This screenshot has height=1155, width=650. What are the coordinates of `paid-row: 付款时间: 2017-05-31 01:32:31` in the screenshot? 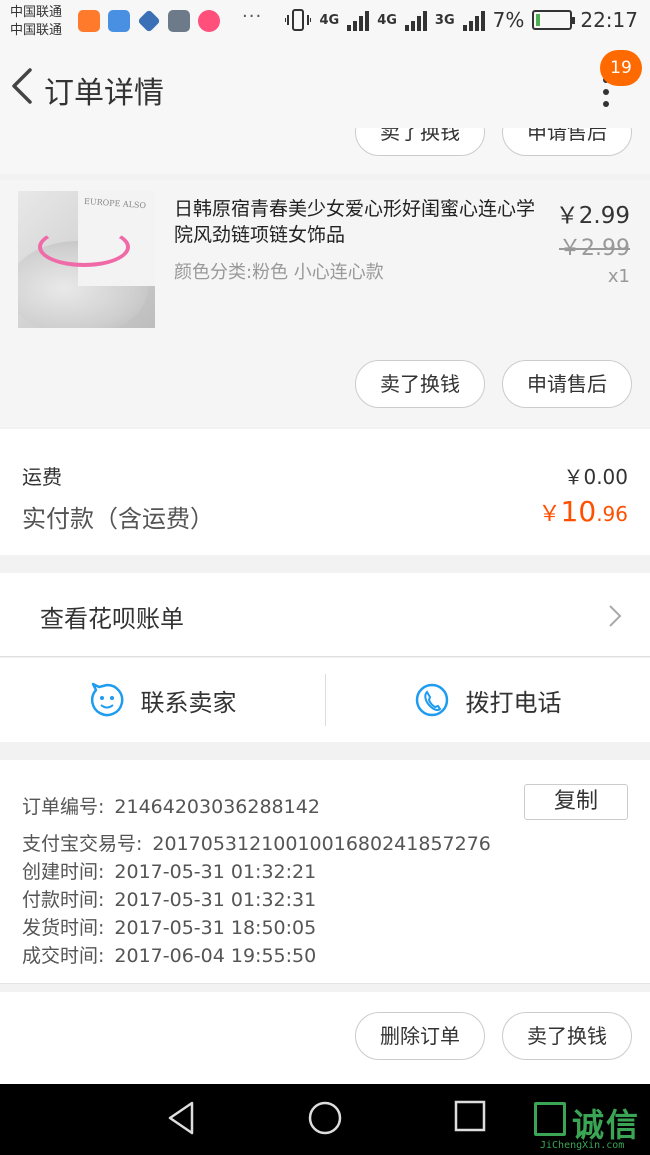 It's located at (169, 898).